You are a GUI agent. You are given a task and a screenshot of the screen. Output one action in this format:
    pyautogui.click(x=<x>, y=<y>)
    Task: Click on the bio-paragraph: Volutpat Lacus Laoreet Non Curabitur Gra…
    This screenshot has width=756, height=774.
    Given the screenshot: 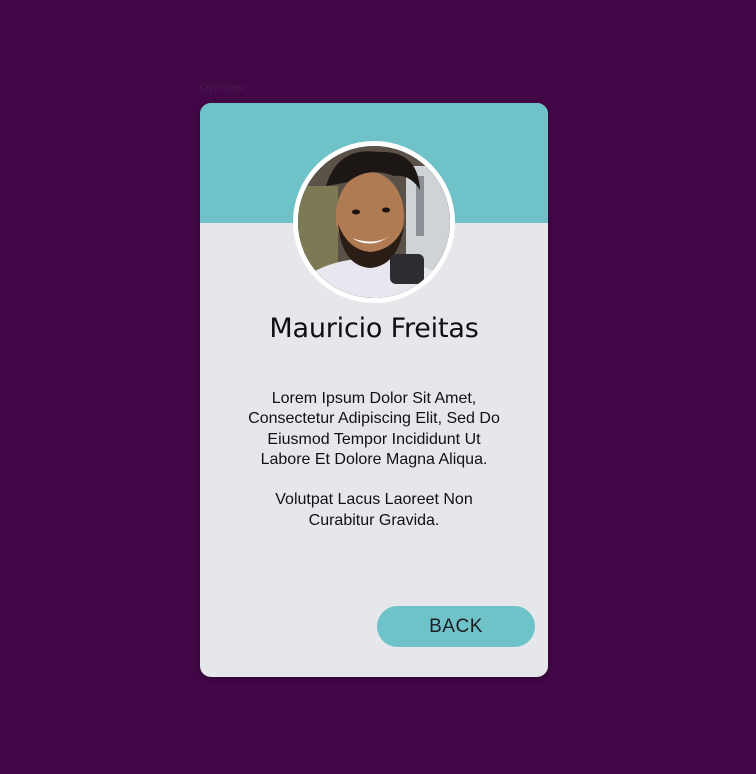 What is the action you would take?
    pyautogui.click(x=374, y=510)
    